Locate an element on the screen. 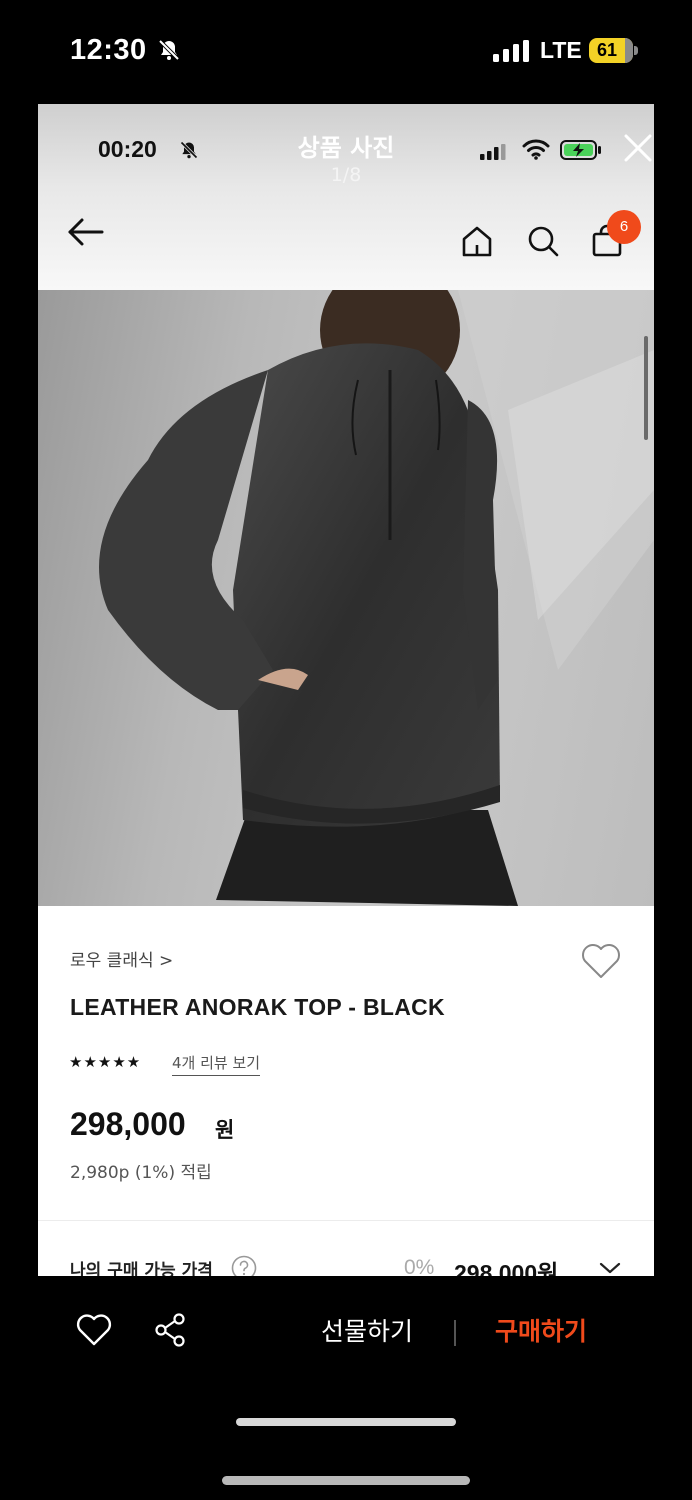  heart-icon is located at coordinates (94, 1330).